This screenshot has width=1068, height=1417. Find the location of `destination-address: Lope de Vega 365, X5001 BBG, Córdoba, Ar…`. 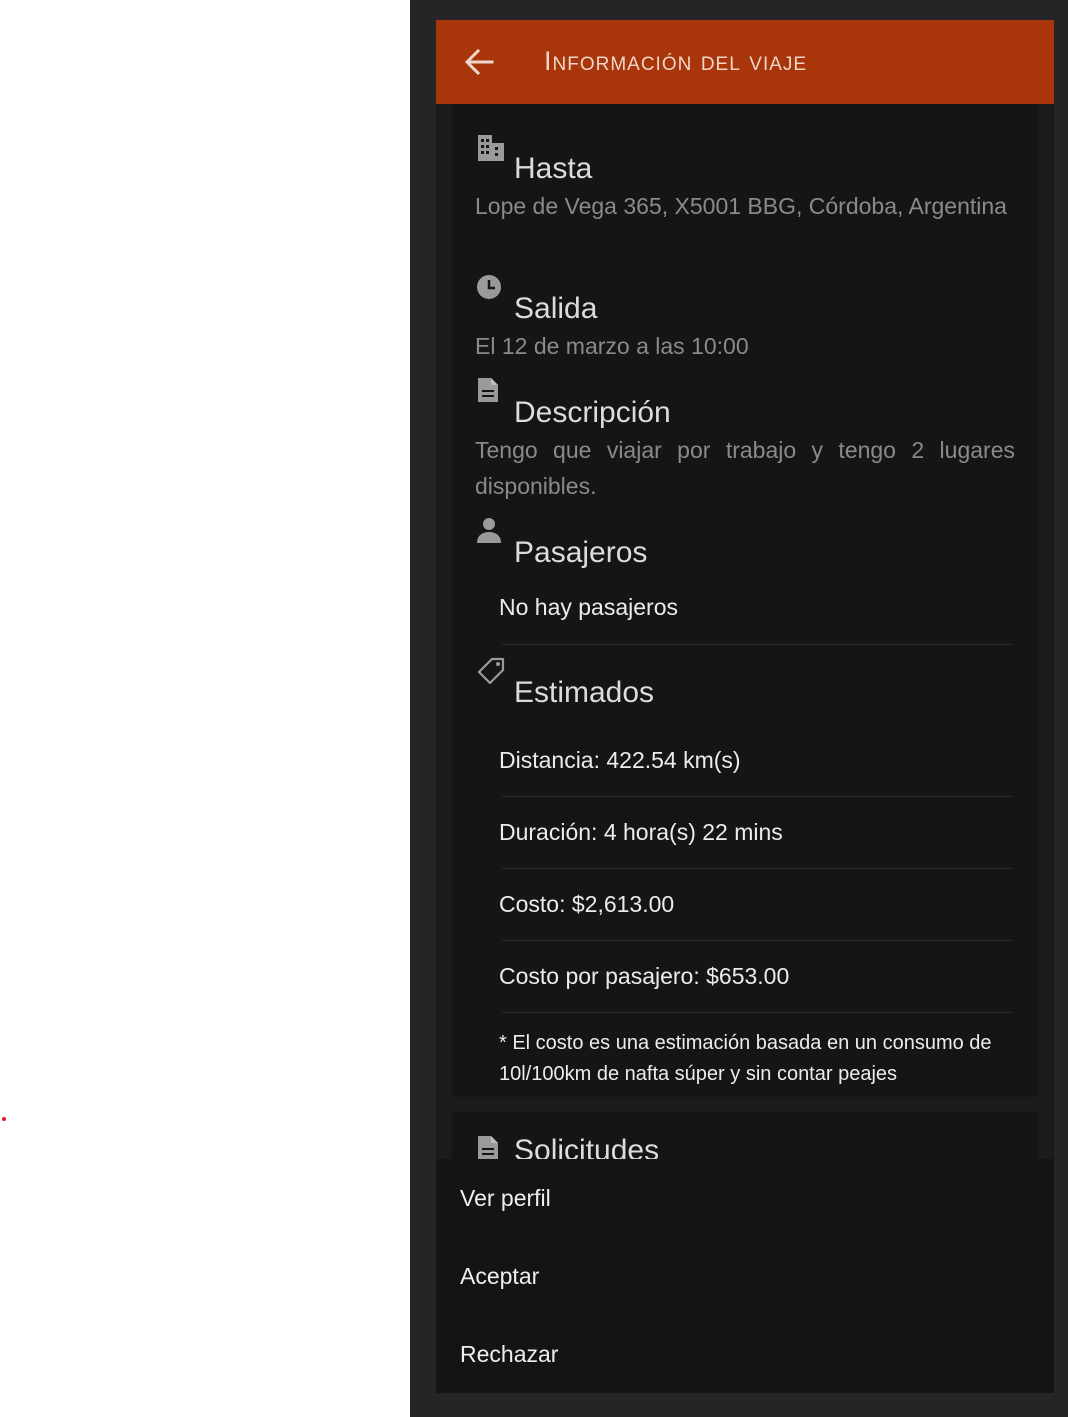

destination-address: Lope de Vega 365, X5001 BBG, Córdoba, Ar… is located at coordinates (741, 206).